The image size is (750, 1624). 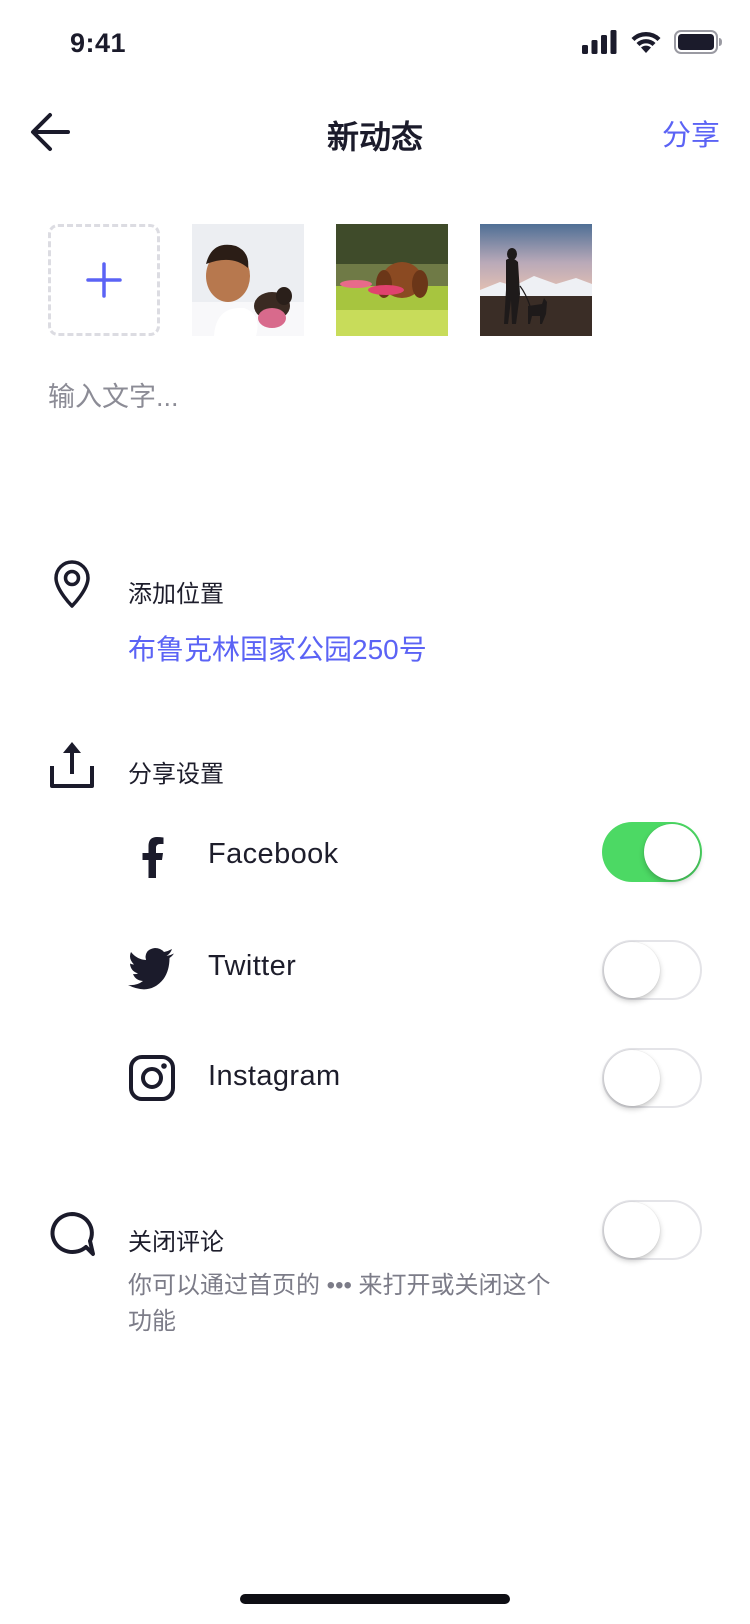 What do you see at coordinates (72, 584) in the screenshot?
I see `location-pin-icon` at bounding box center [72, 584].